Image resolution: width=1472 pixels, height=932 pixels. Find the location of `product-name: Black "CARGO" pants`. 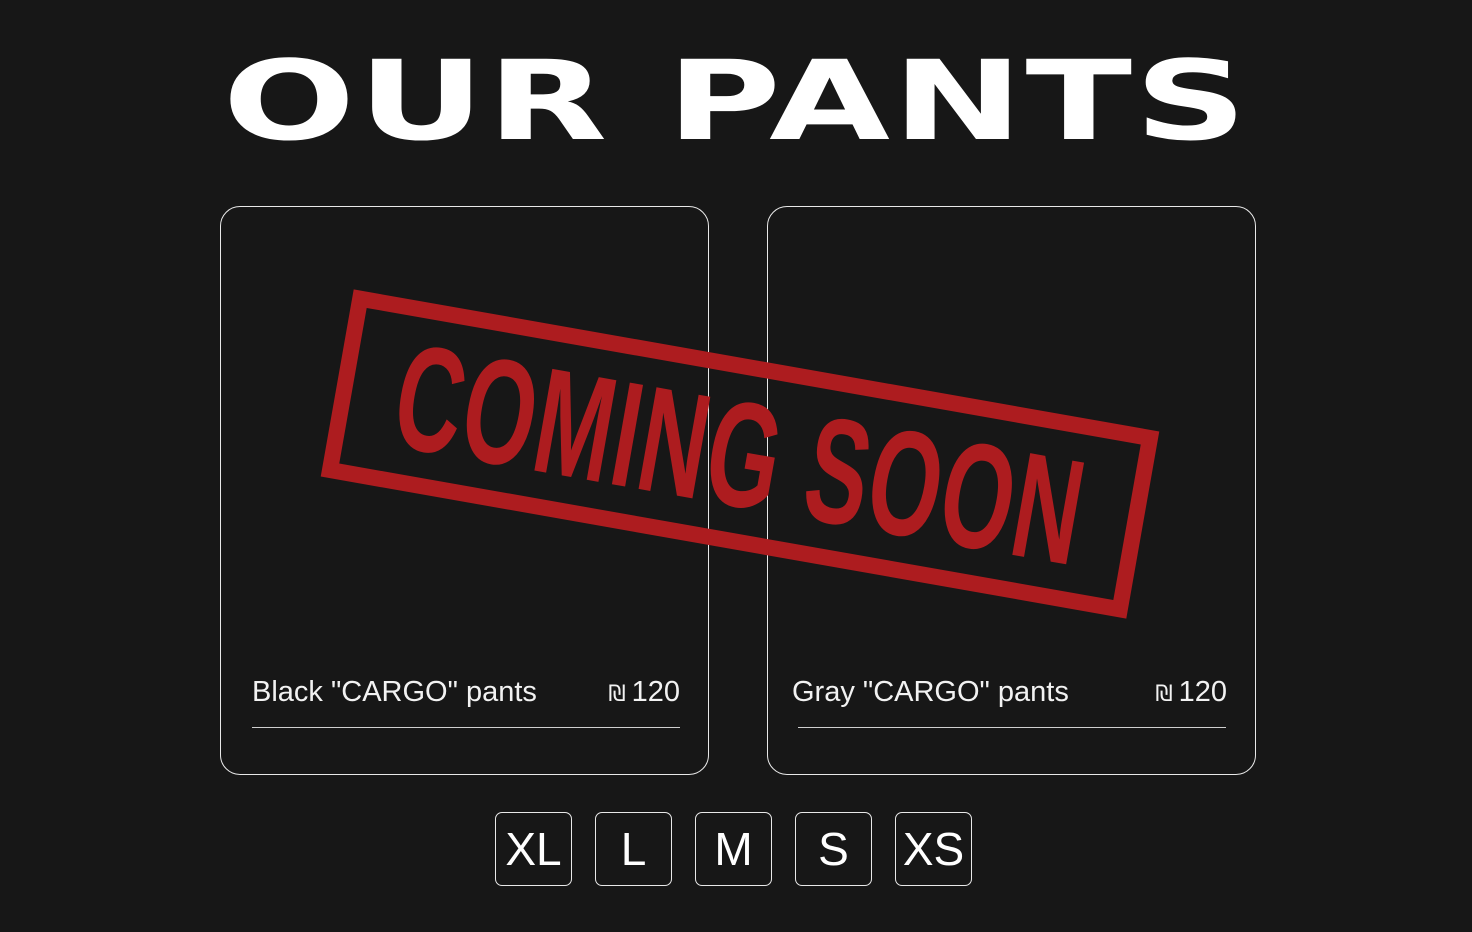

product-name: Black "CARGO" pants is located at coordinates (394, 692).